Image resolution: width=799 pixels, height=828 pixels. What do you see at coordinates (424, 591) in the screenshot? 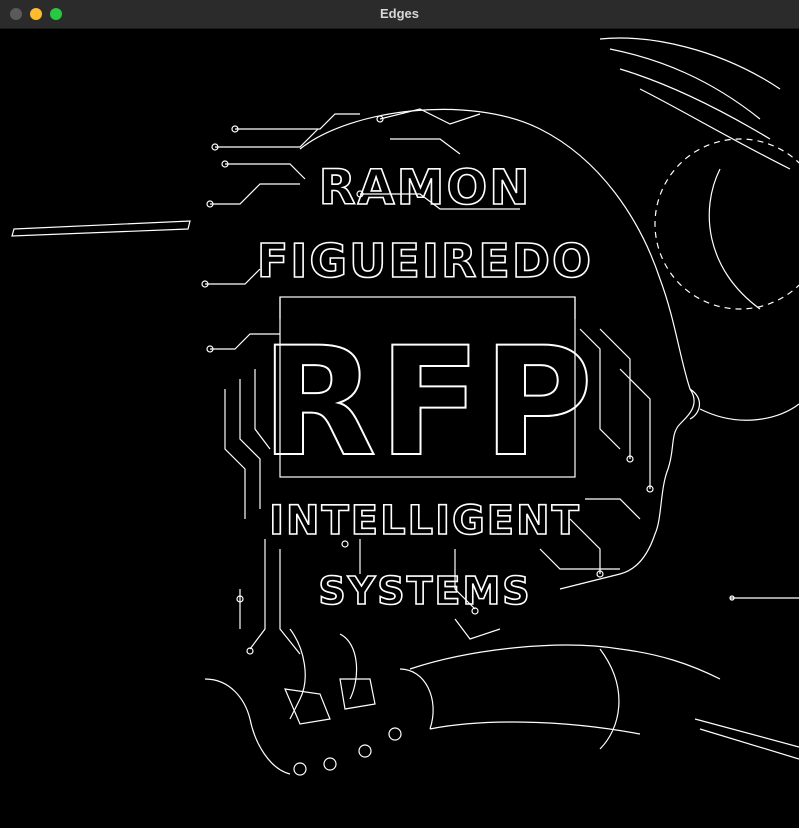
I see `tagline-line-2: SYSTEMS` at bounding box center [424, 591].